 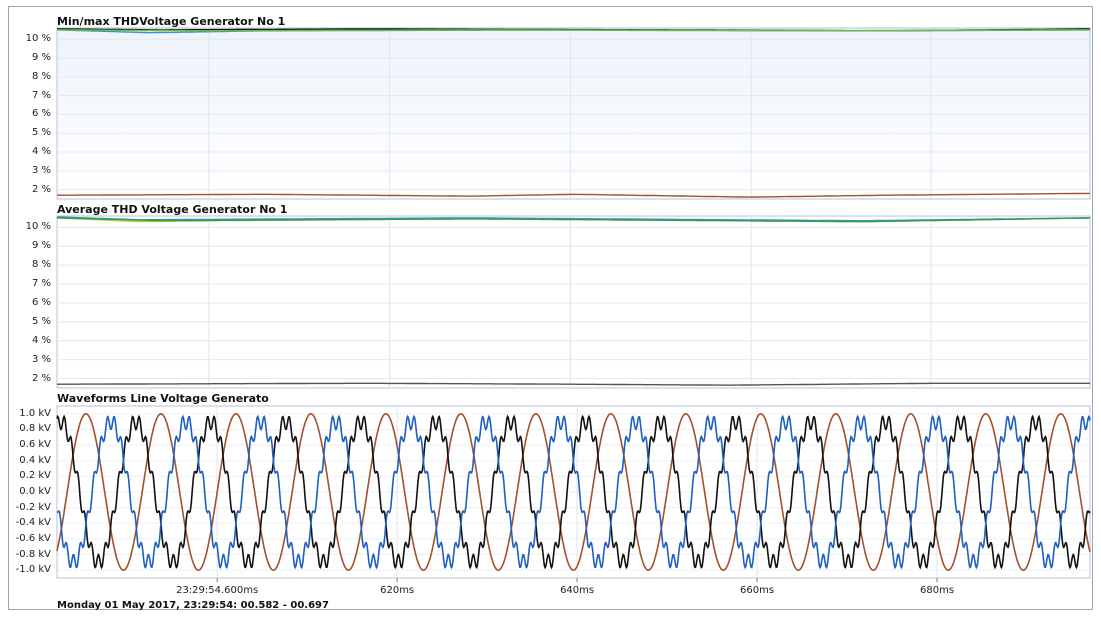 What do you see at coordinates (35, 413) in the screenshot?
I see `y-tick-label: 1.0 kV` at bounding box center [35, 413].